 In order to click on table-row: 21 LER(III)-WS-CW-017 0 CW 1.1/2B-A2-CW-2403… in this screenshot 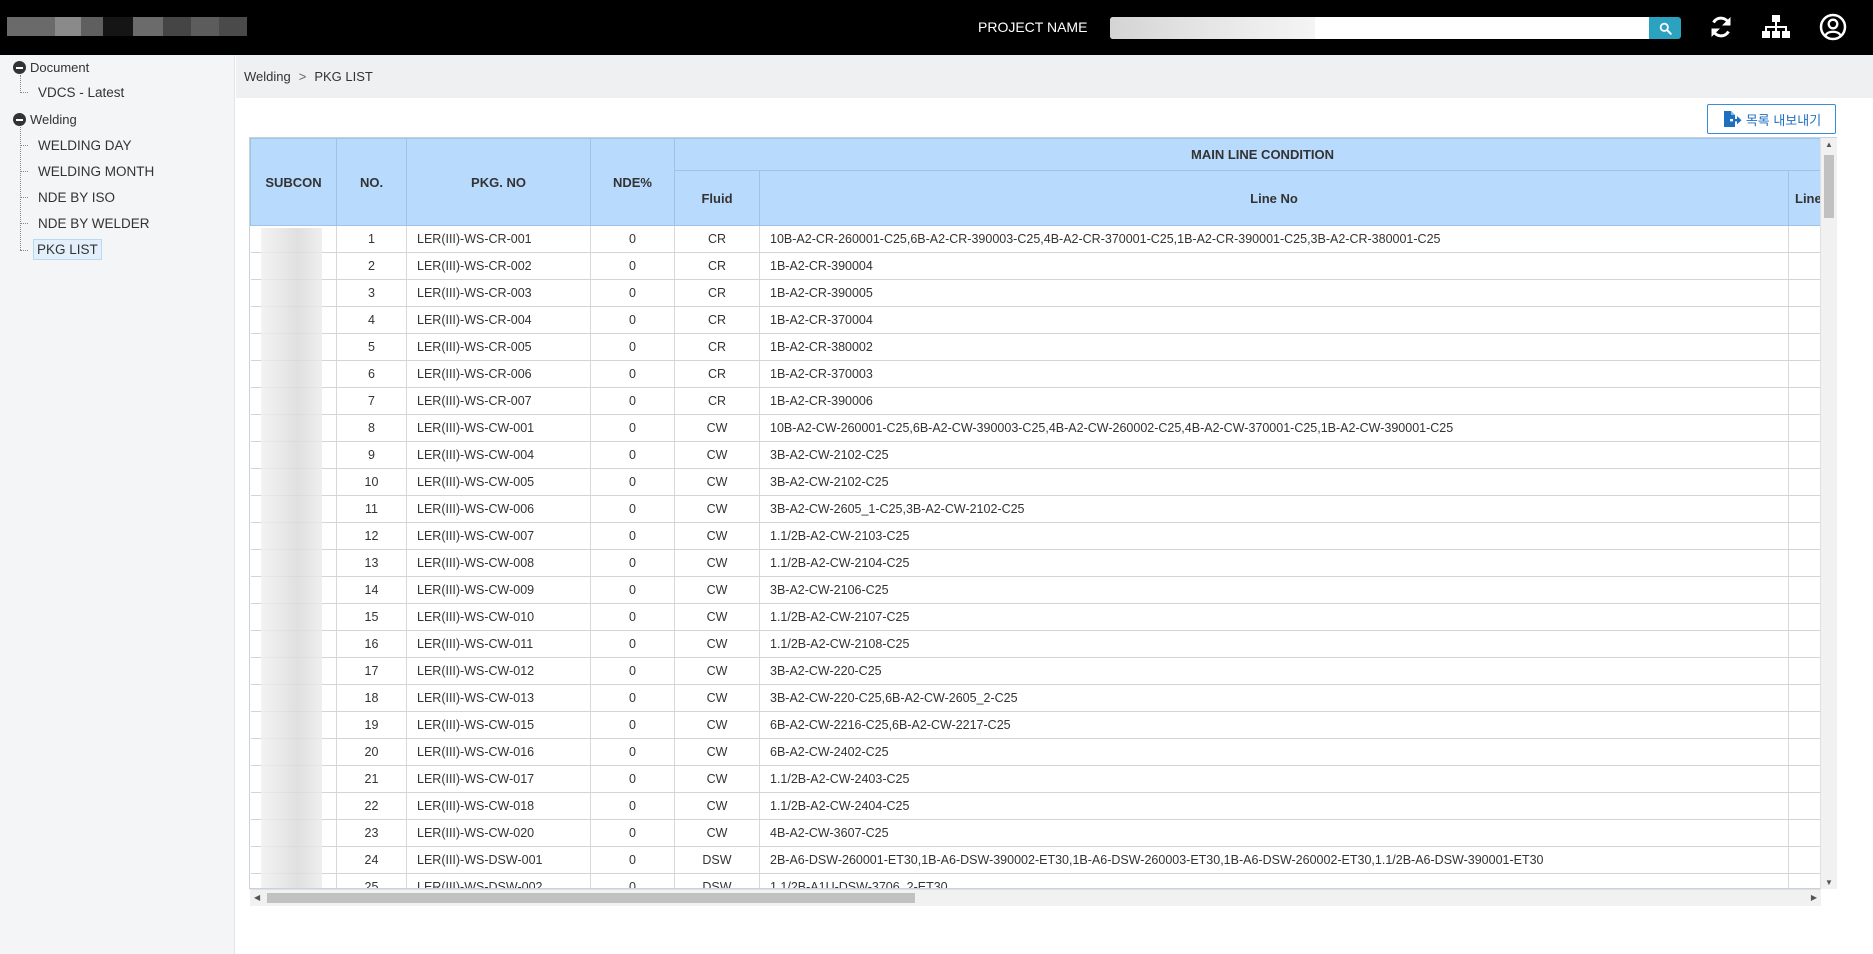, I will do `click(1043, 779)`.